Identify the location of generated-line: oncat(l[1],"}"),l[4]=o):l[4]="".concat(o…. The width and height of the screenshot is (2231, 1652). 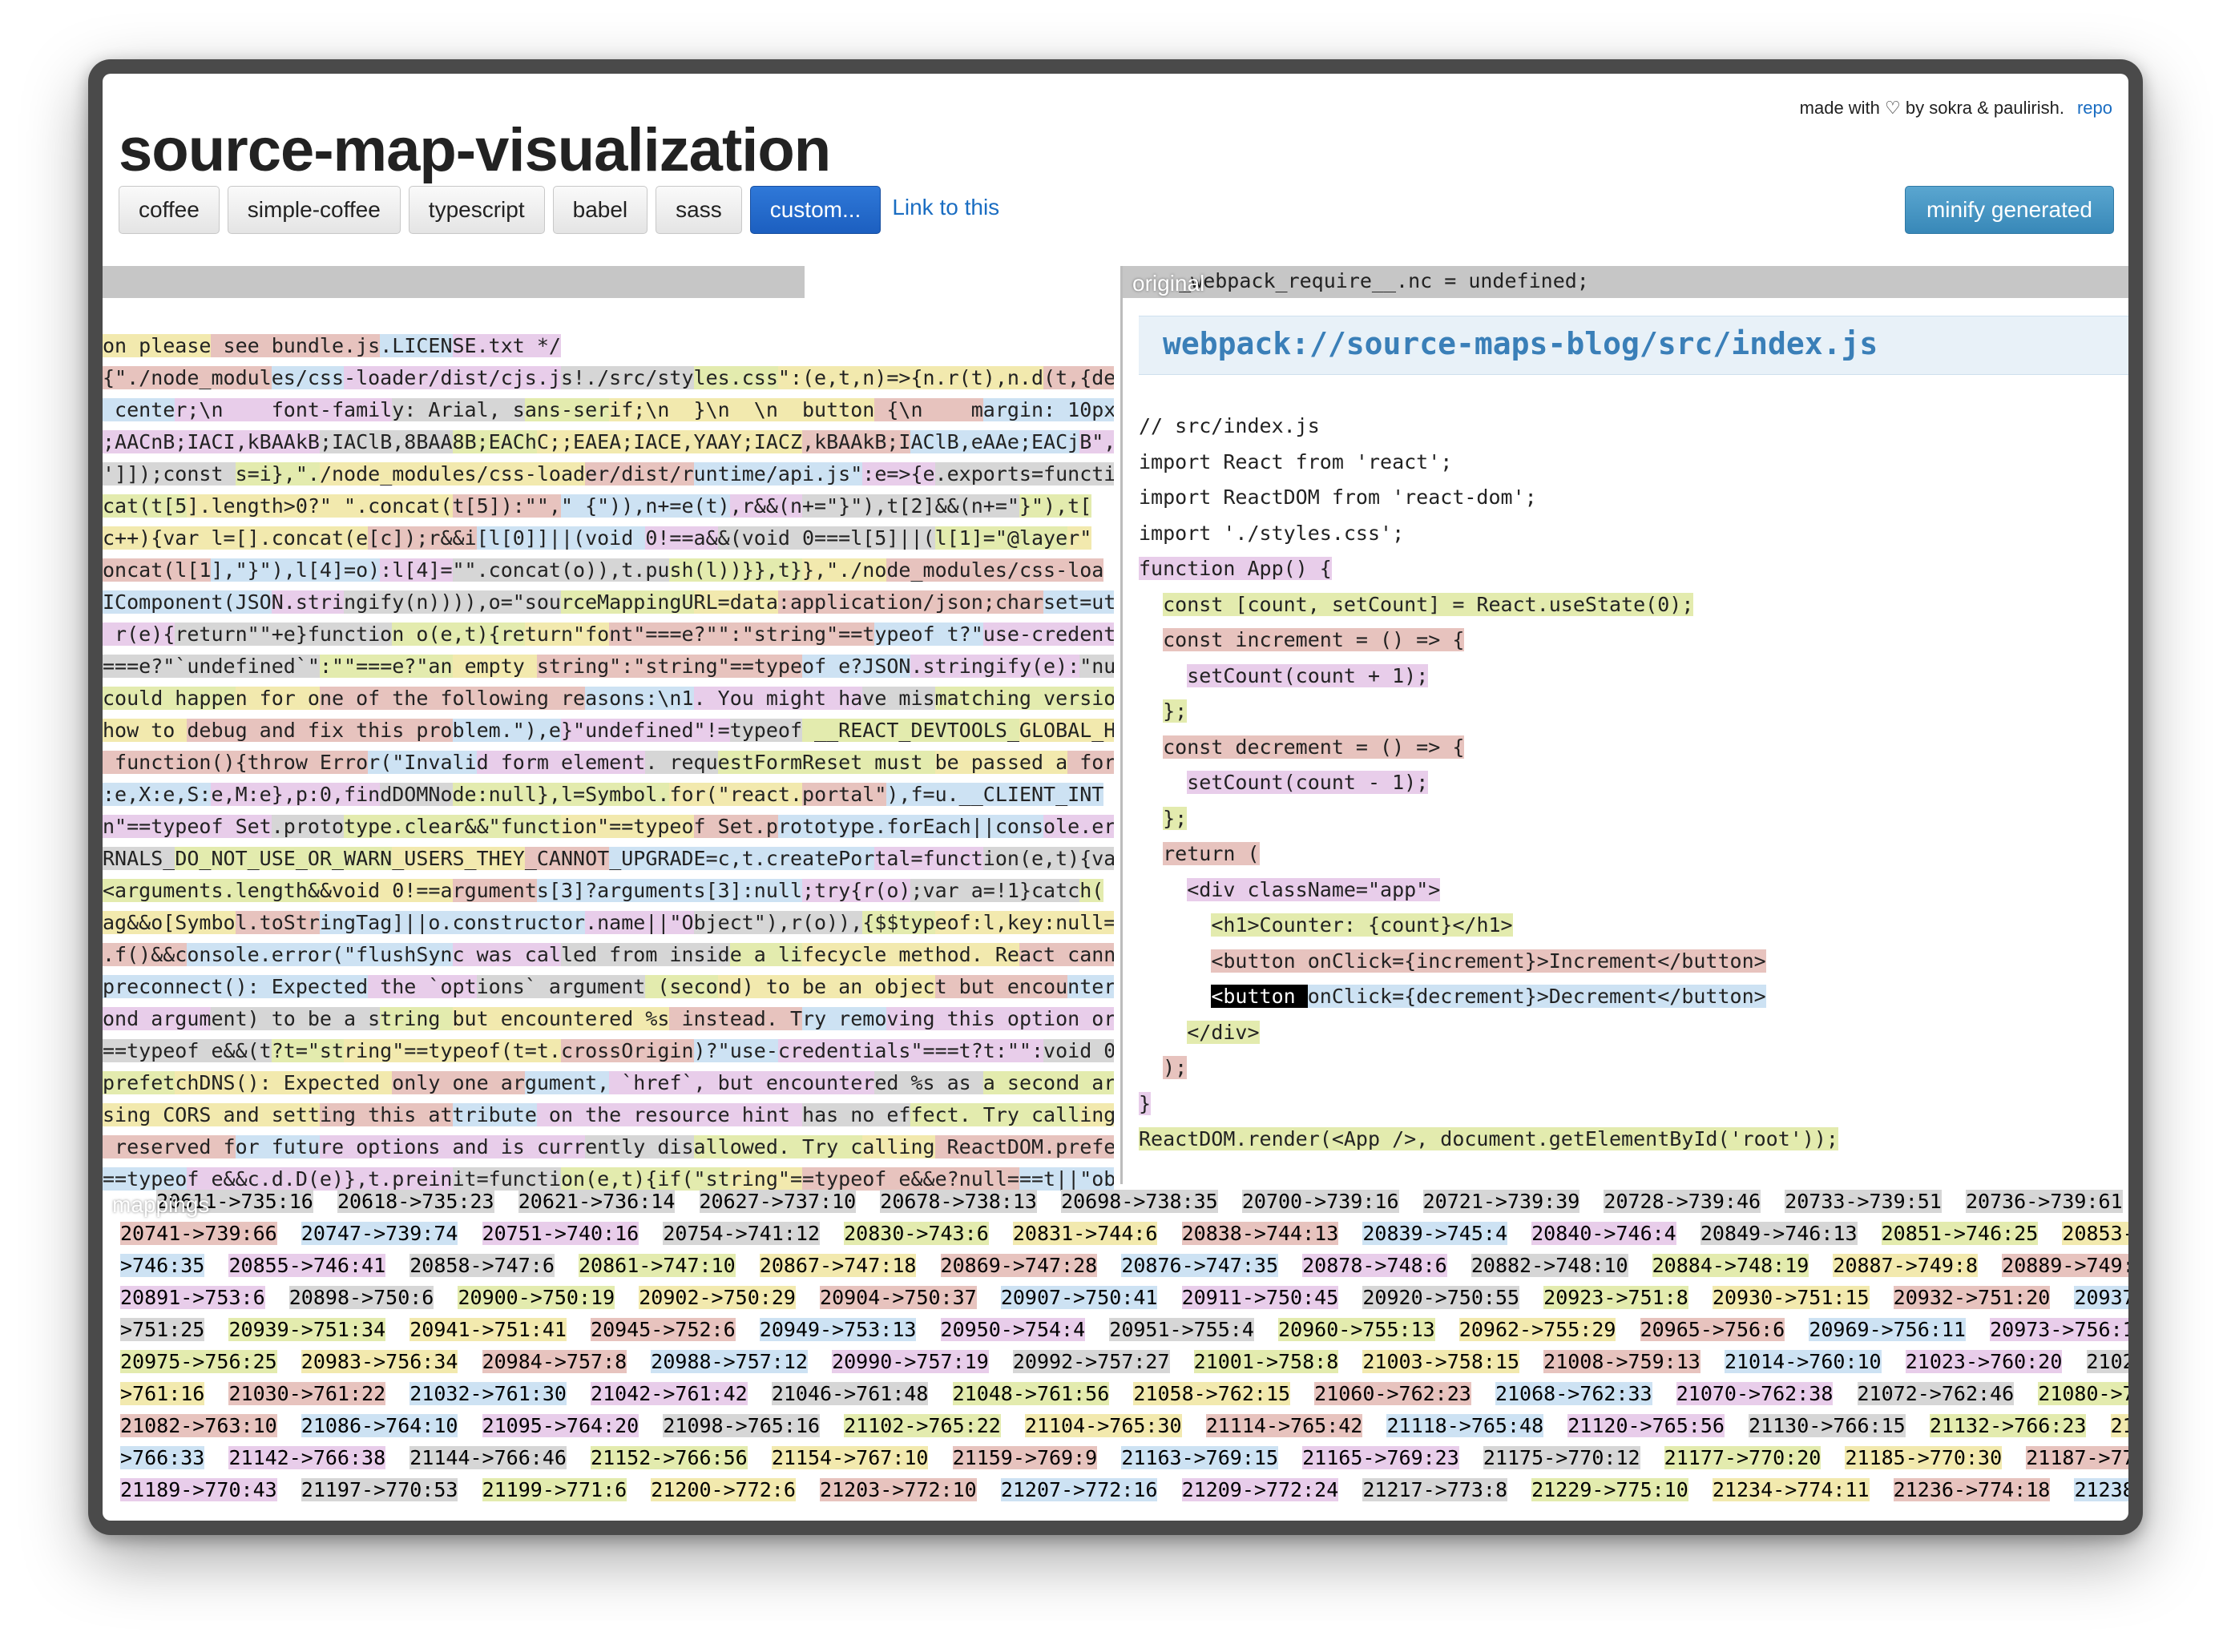
(603, 570).